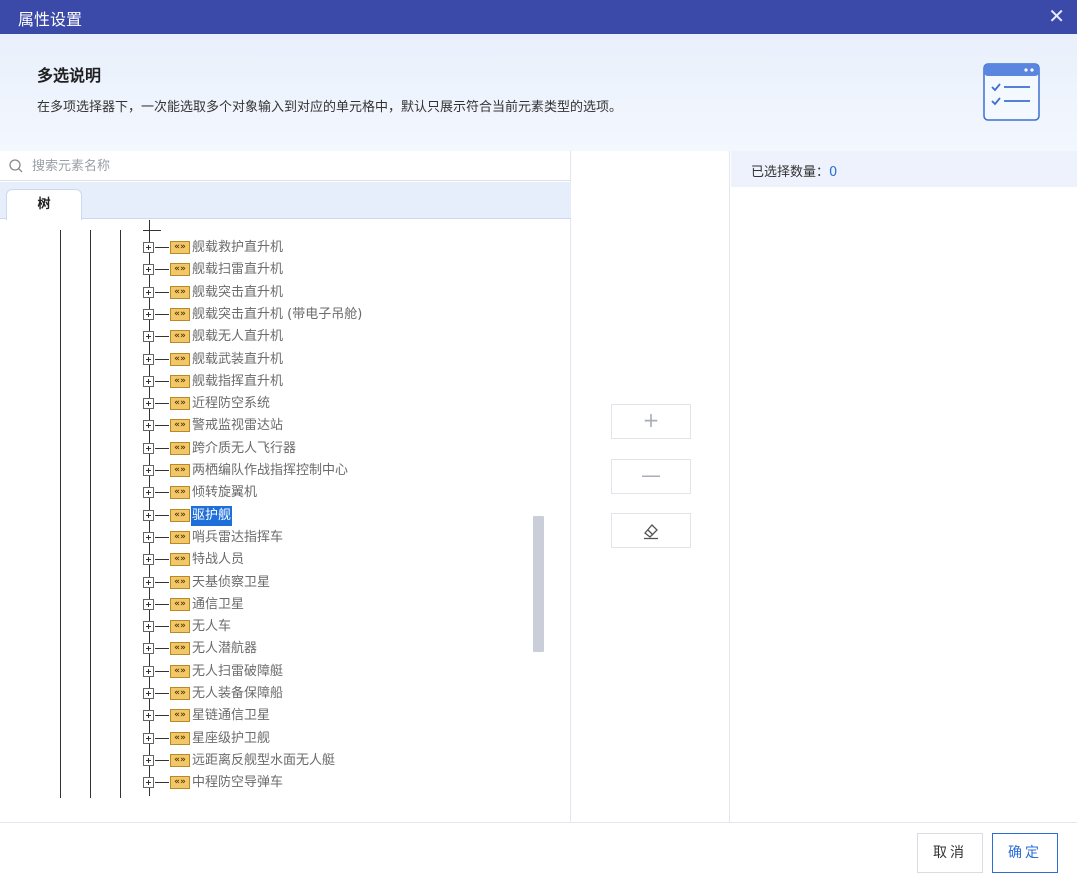 The height and width of the screenshot is (881, 1077). I want to click on tree-node-label: 倾转旋翼机, so click(224, 493).